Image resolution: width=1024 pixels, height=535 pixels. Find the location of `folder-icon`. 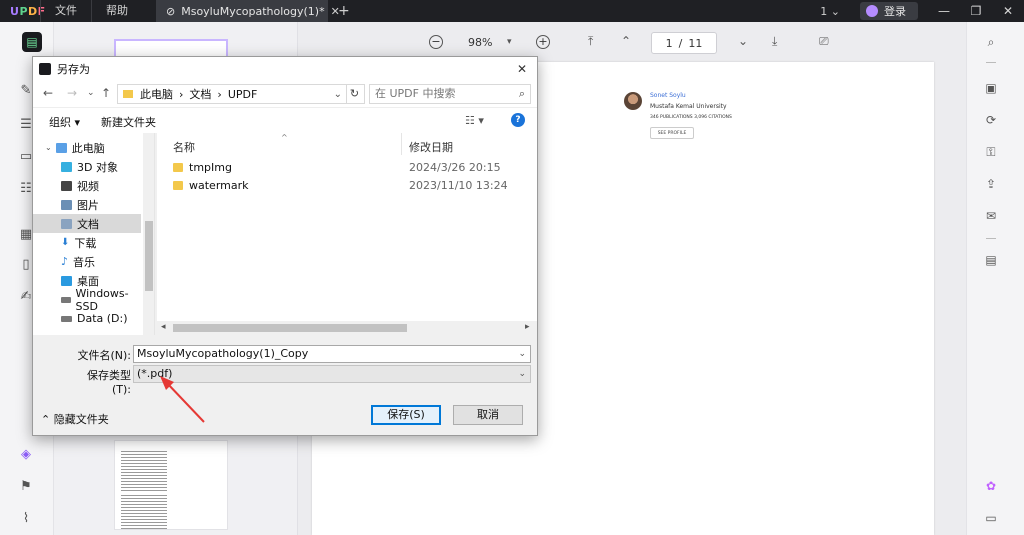

folder-icon is located at coordinates (178, 185).